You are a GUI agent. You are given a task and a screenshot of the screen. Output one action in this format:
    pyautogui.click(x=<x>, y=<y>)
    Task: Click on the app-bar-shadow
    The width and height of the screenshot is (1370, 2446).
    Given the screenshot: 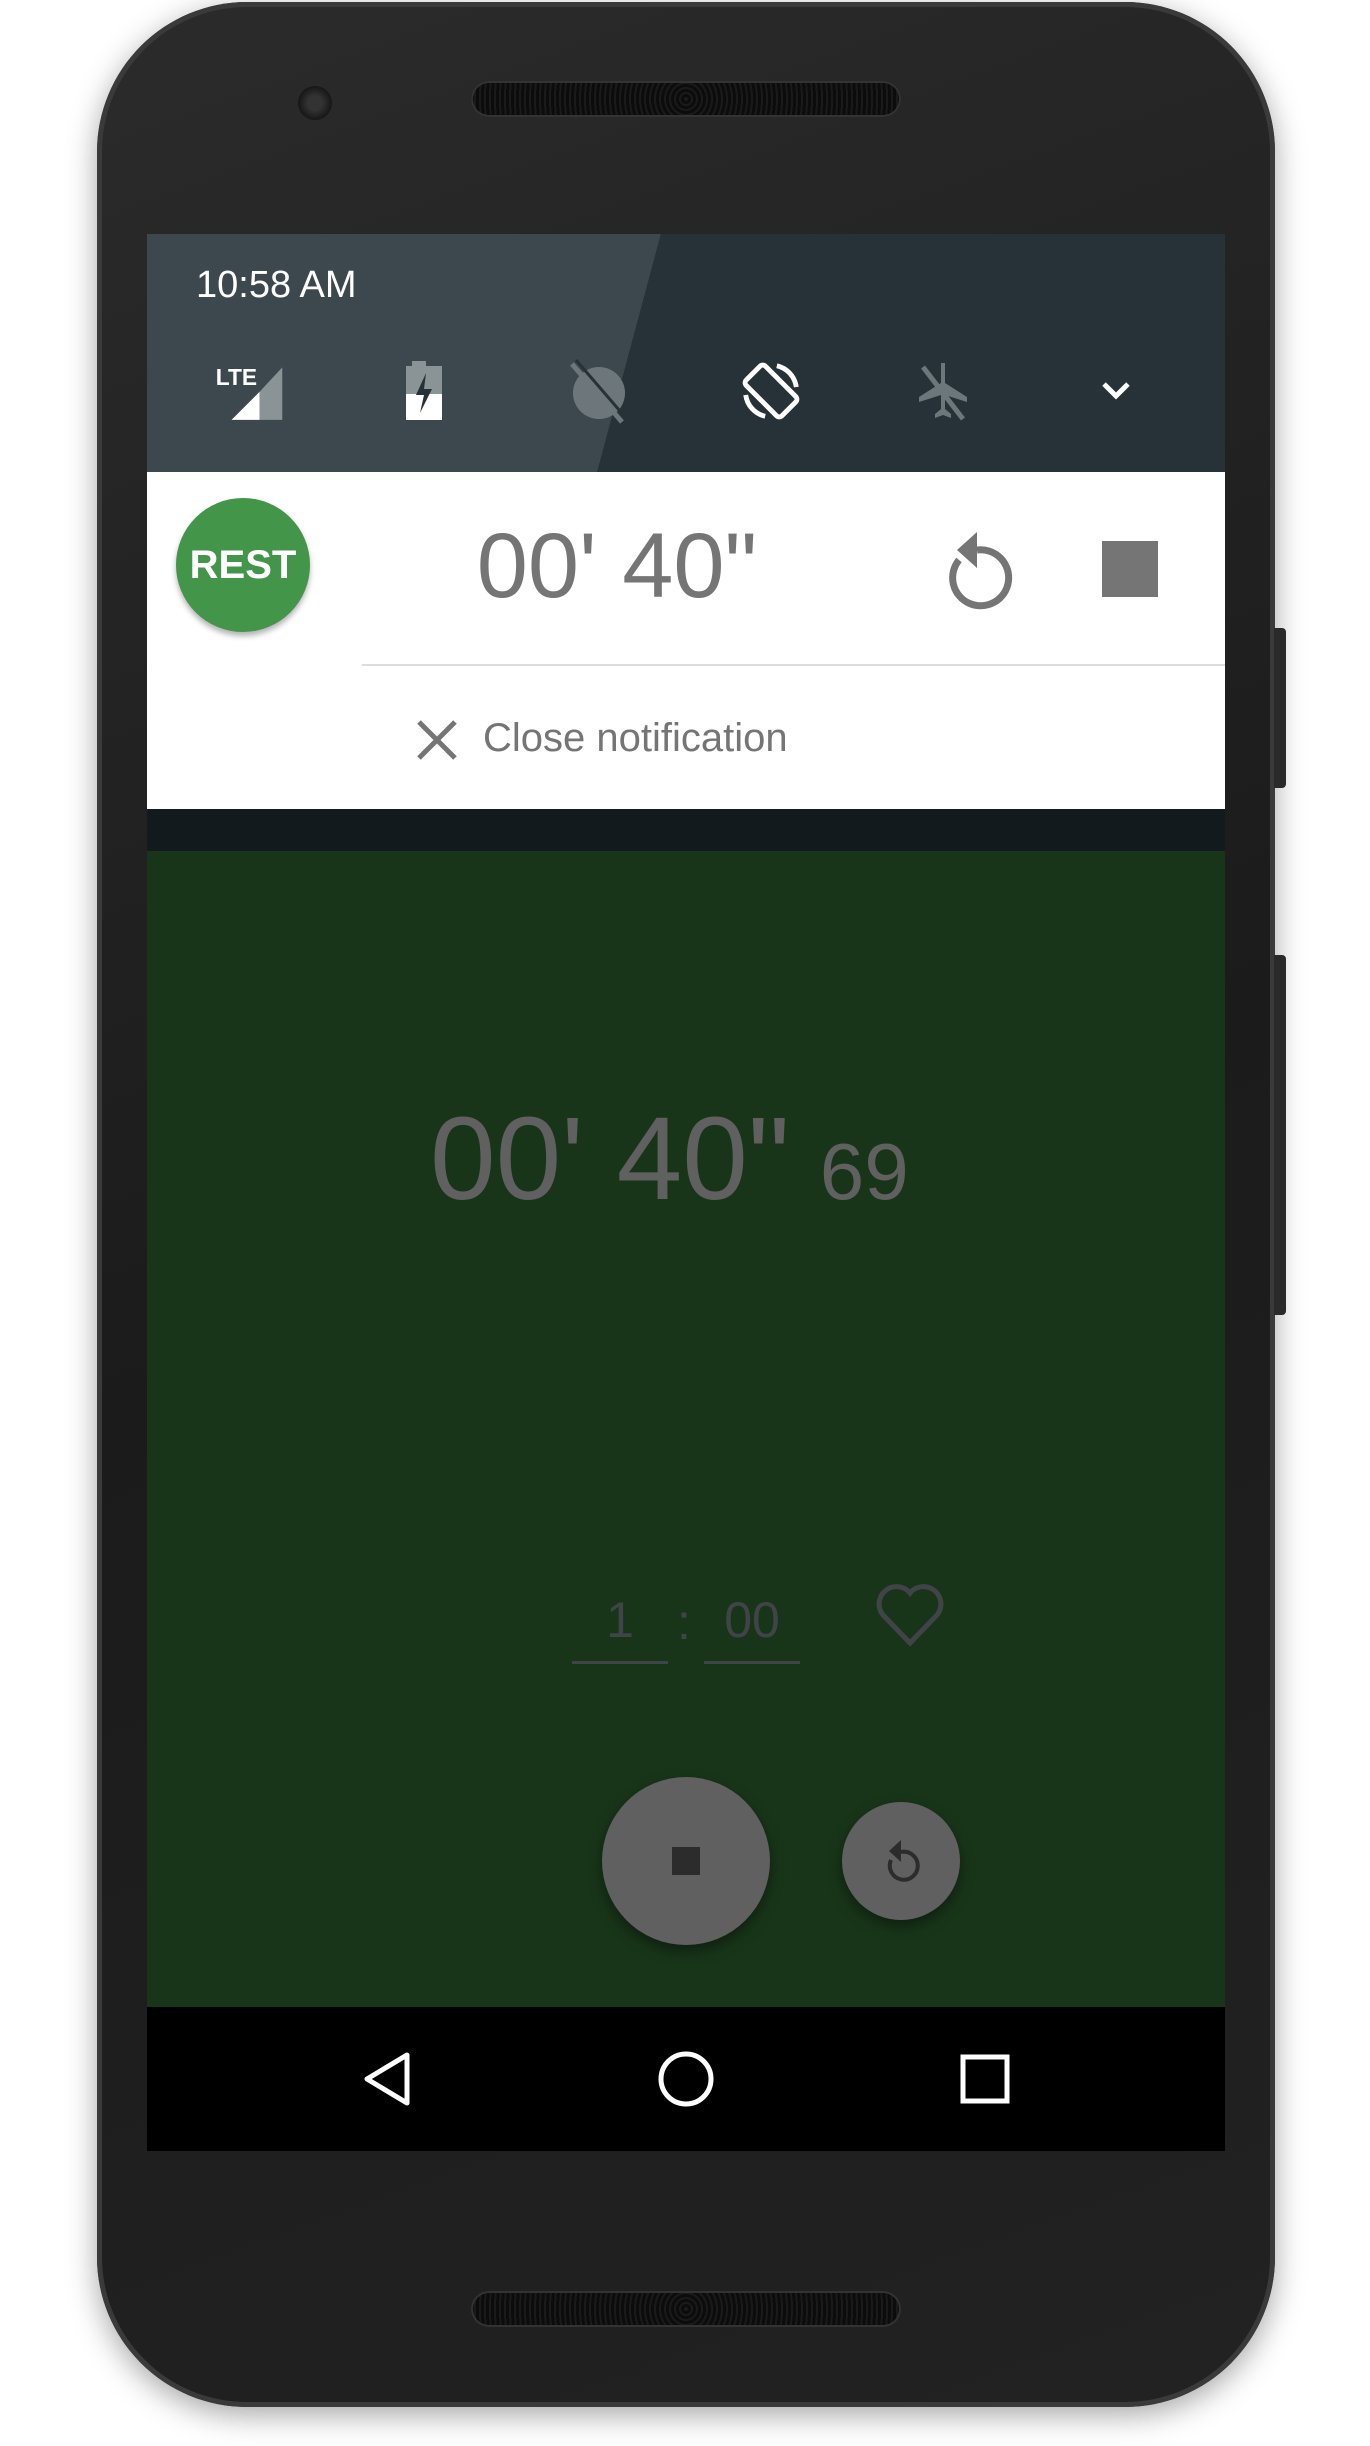 What is the action you would take?
    pyautogui.click(x=686, y=830)
    